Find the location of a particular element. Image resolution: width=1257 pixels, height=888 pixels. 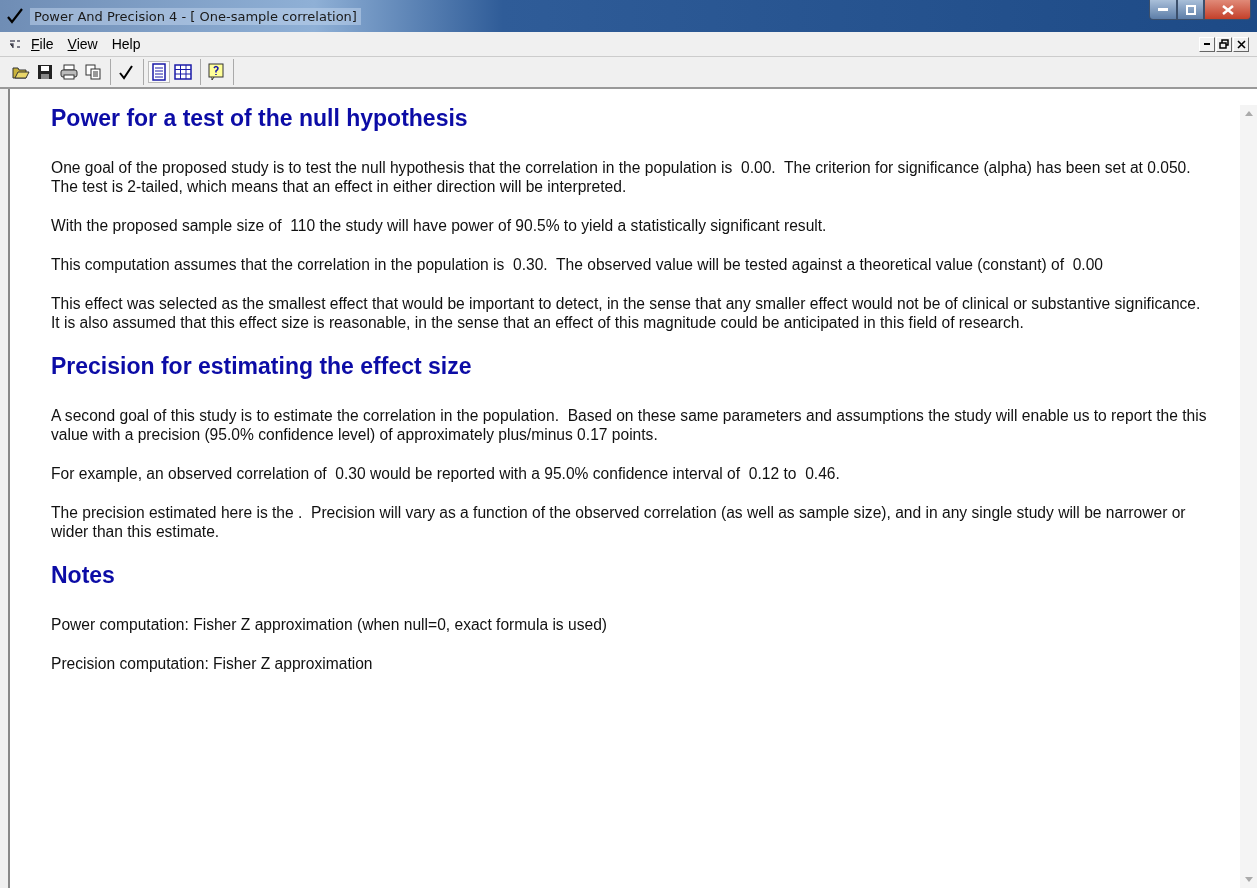

help-button is located at coordinates (216, 72).